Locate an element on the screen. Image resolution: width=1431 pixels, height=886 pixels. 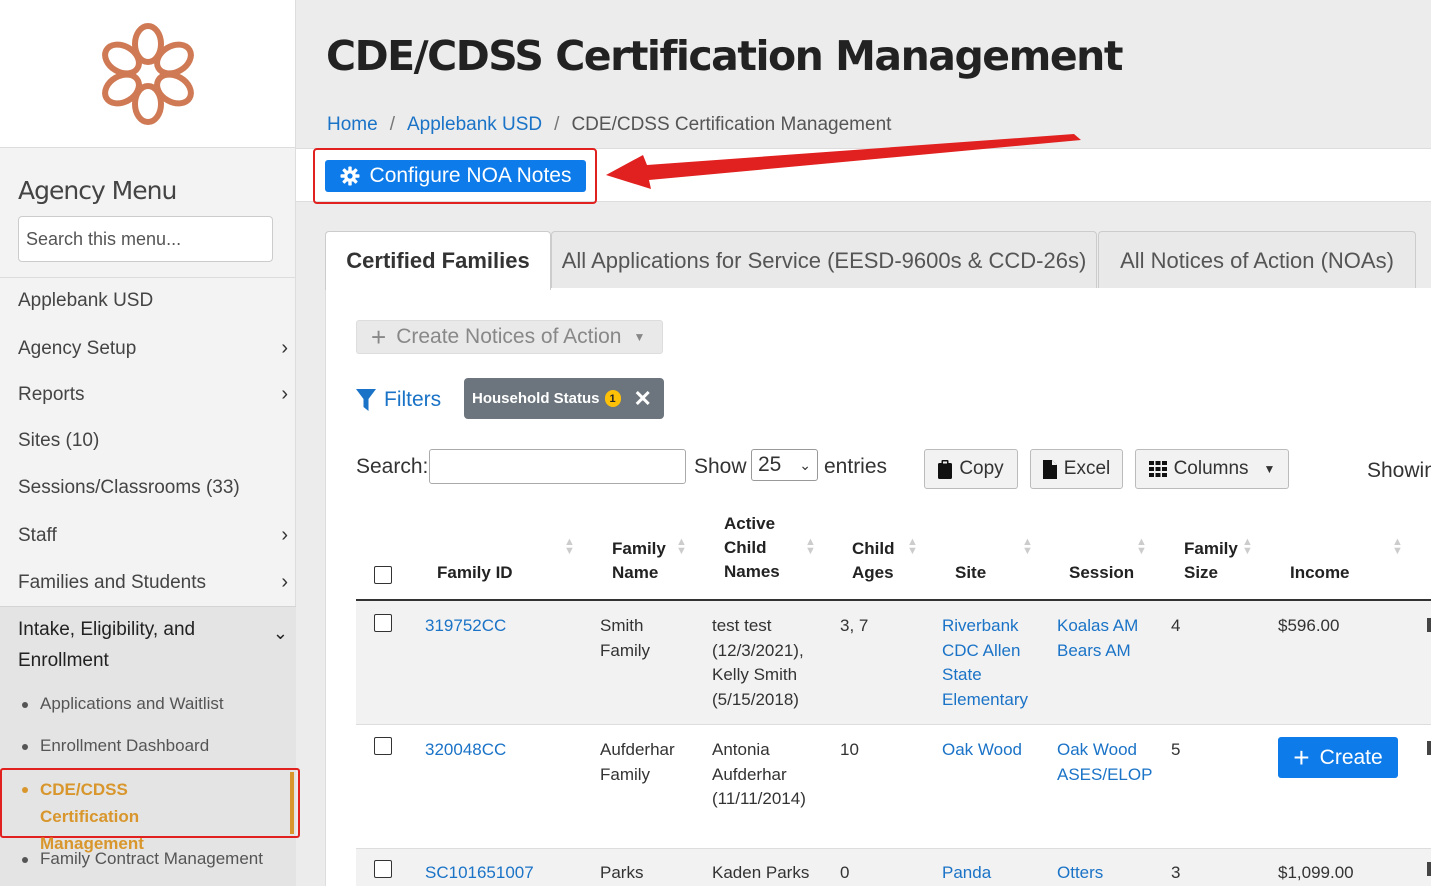
site-link: Oak Wood is located at coordinates (992, 750).